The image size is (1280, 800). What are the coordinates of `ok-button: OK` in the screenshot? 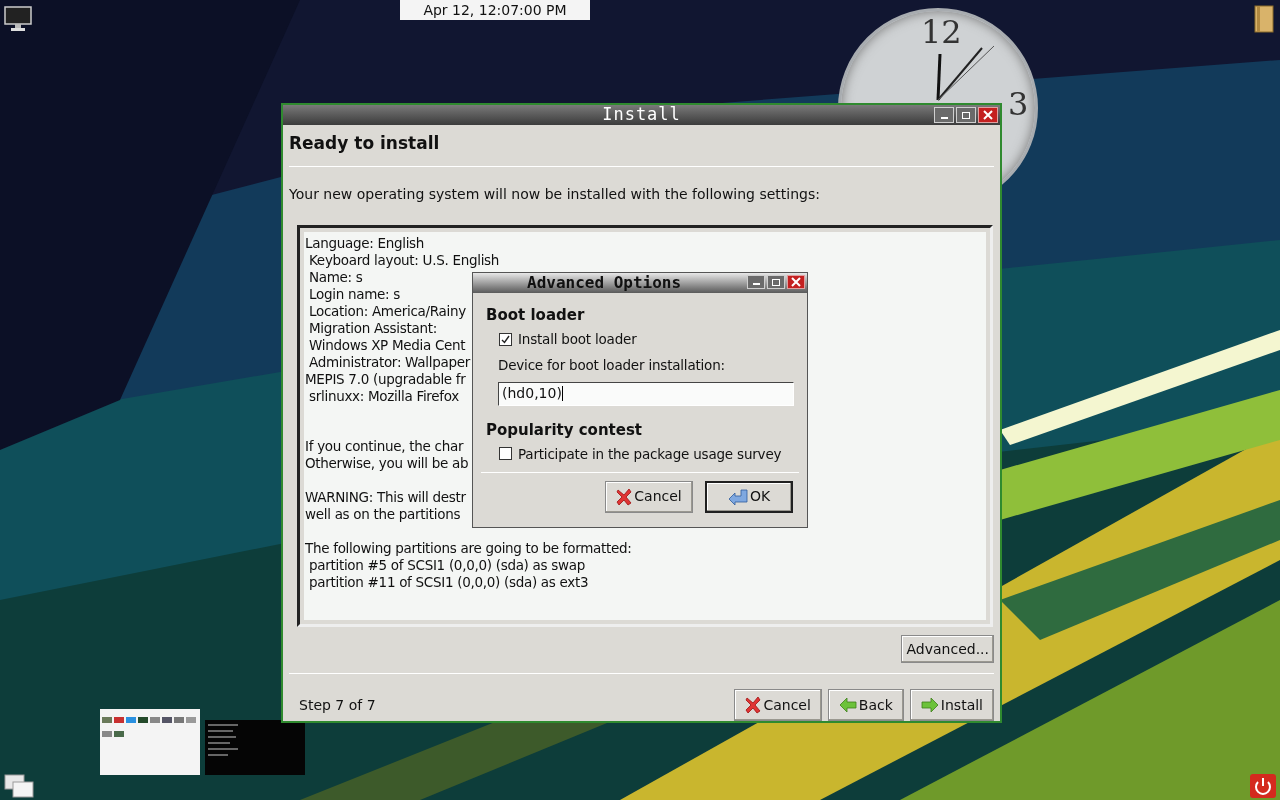 It's located at (749, 496).